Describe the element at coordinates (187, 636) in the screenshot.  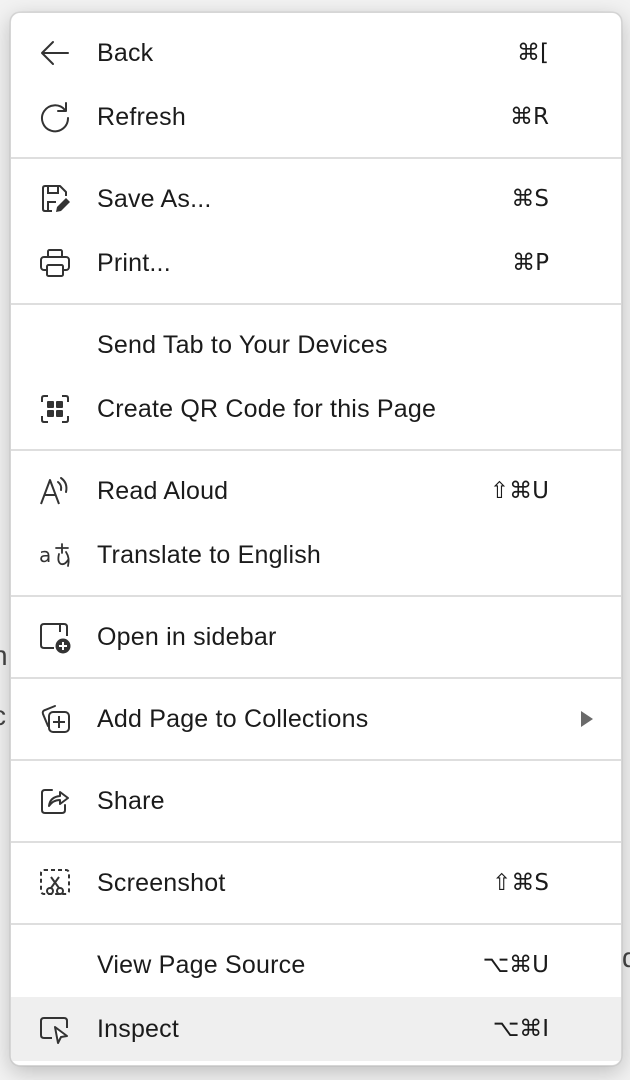
I see `menu-item-label: Open in sidebar` at that location.